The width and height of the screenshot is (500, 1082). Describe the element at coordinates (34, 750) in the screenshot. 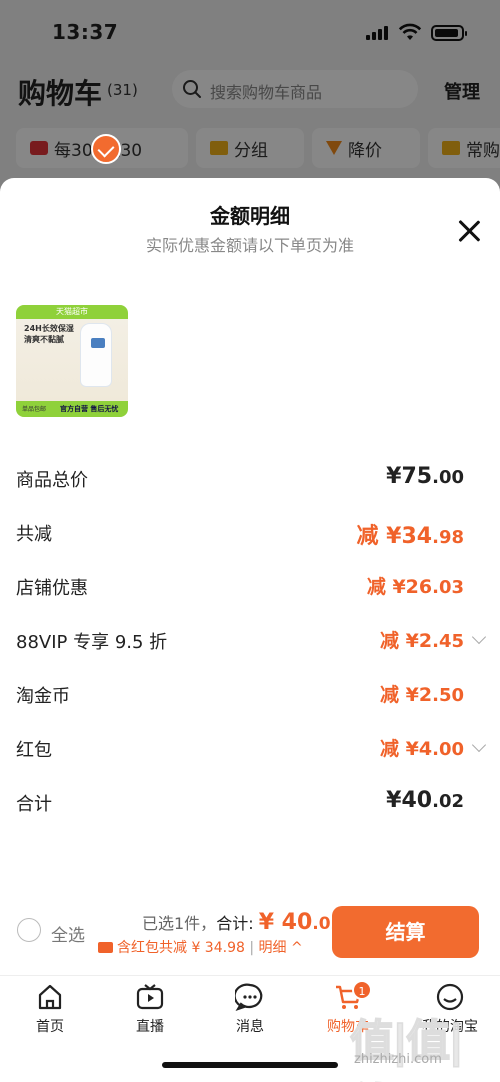

I see `row-label: 红包` at that location.